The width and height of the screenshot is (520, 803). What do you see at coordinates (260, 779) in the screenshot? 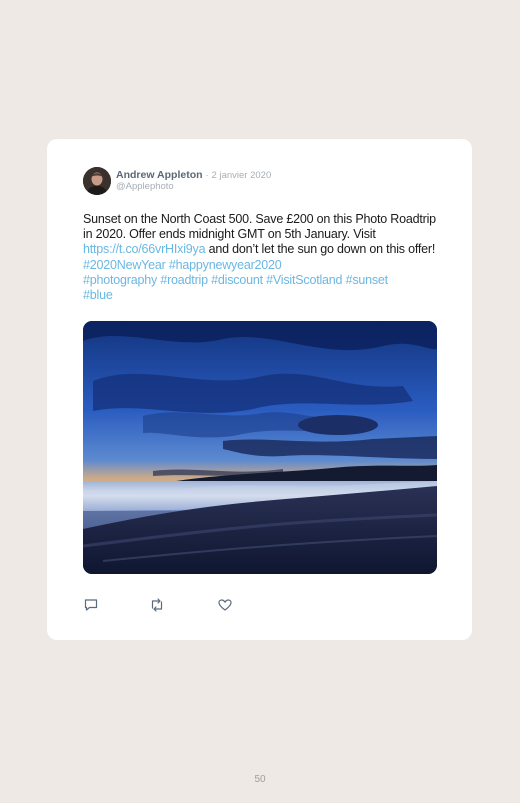
I see `page-number: 50` at bounding box center [260, 779].